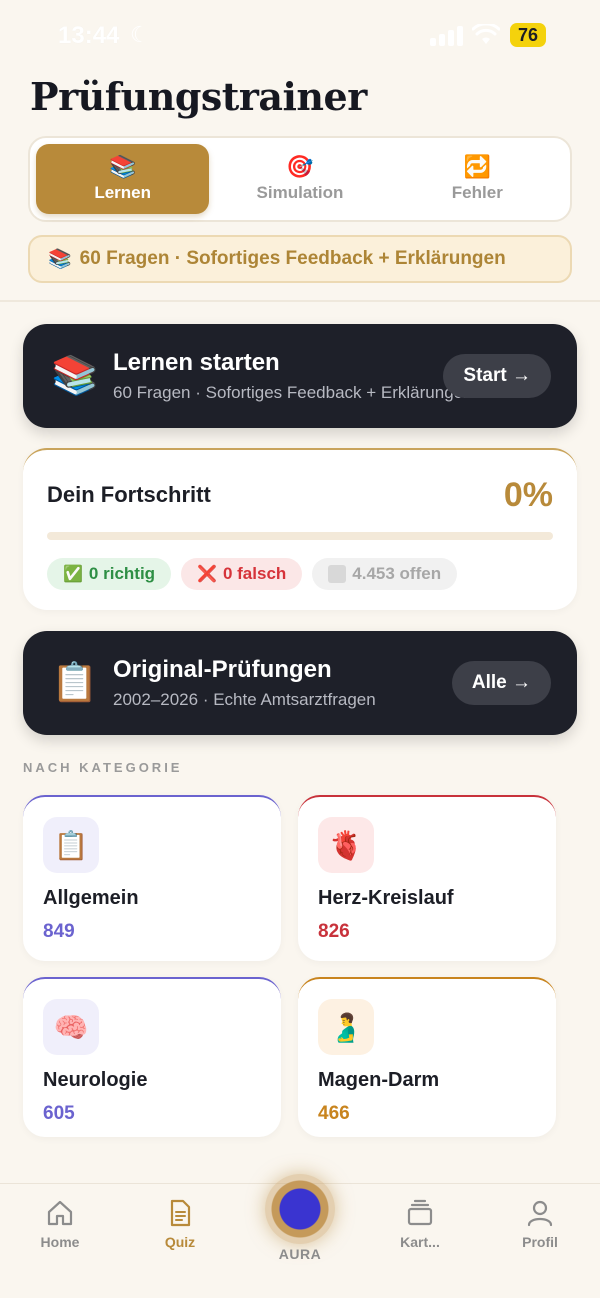 This screenshot has width=600, height=1298. What do you see at coordinates (180, 1213) in the screenshot?
I see `document-icon` at bounding box center [180, 1213].